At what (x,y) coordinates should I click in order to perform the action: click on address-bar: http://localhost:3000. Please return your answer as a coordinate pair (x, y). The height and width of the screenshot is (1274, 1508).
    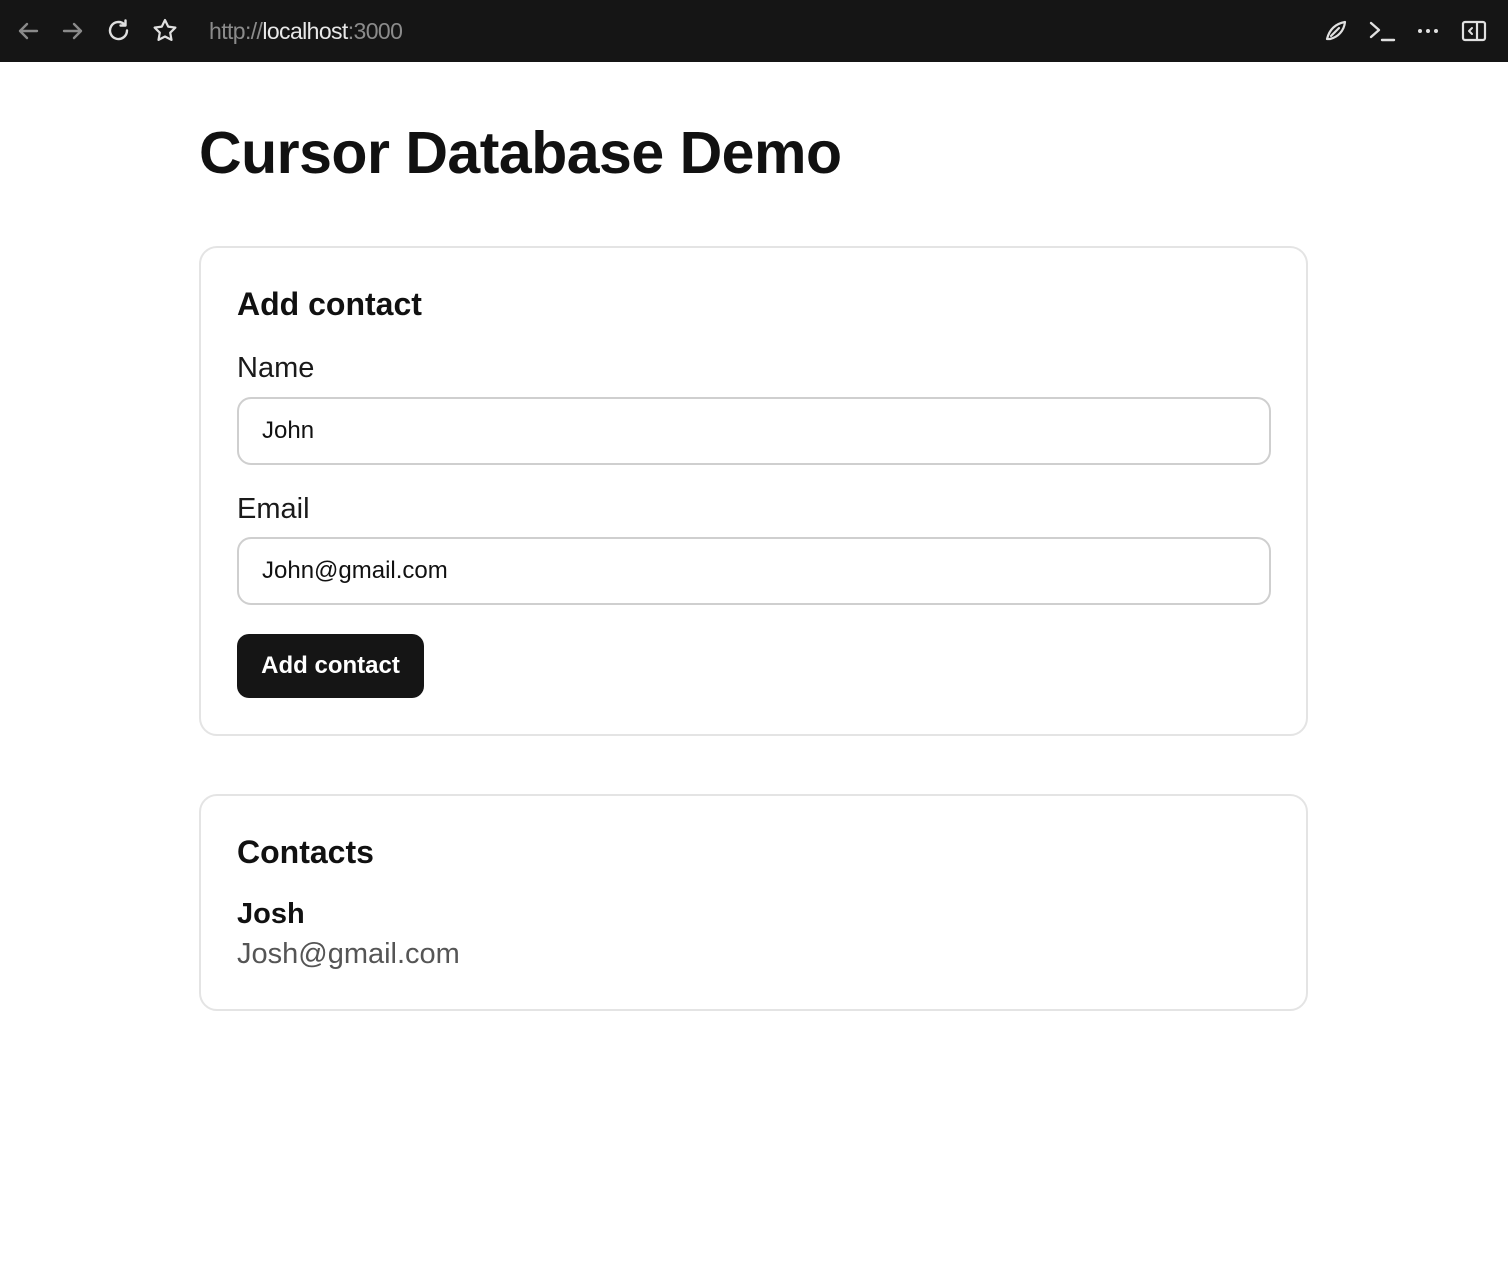
    Looking at the image, I should click on (306, 31).